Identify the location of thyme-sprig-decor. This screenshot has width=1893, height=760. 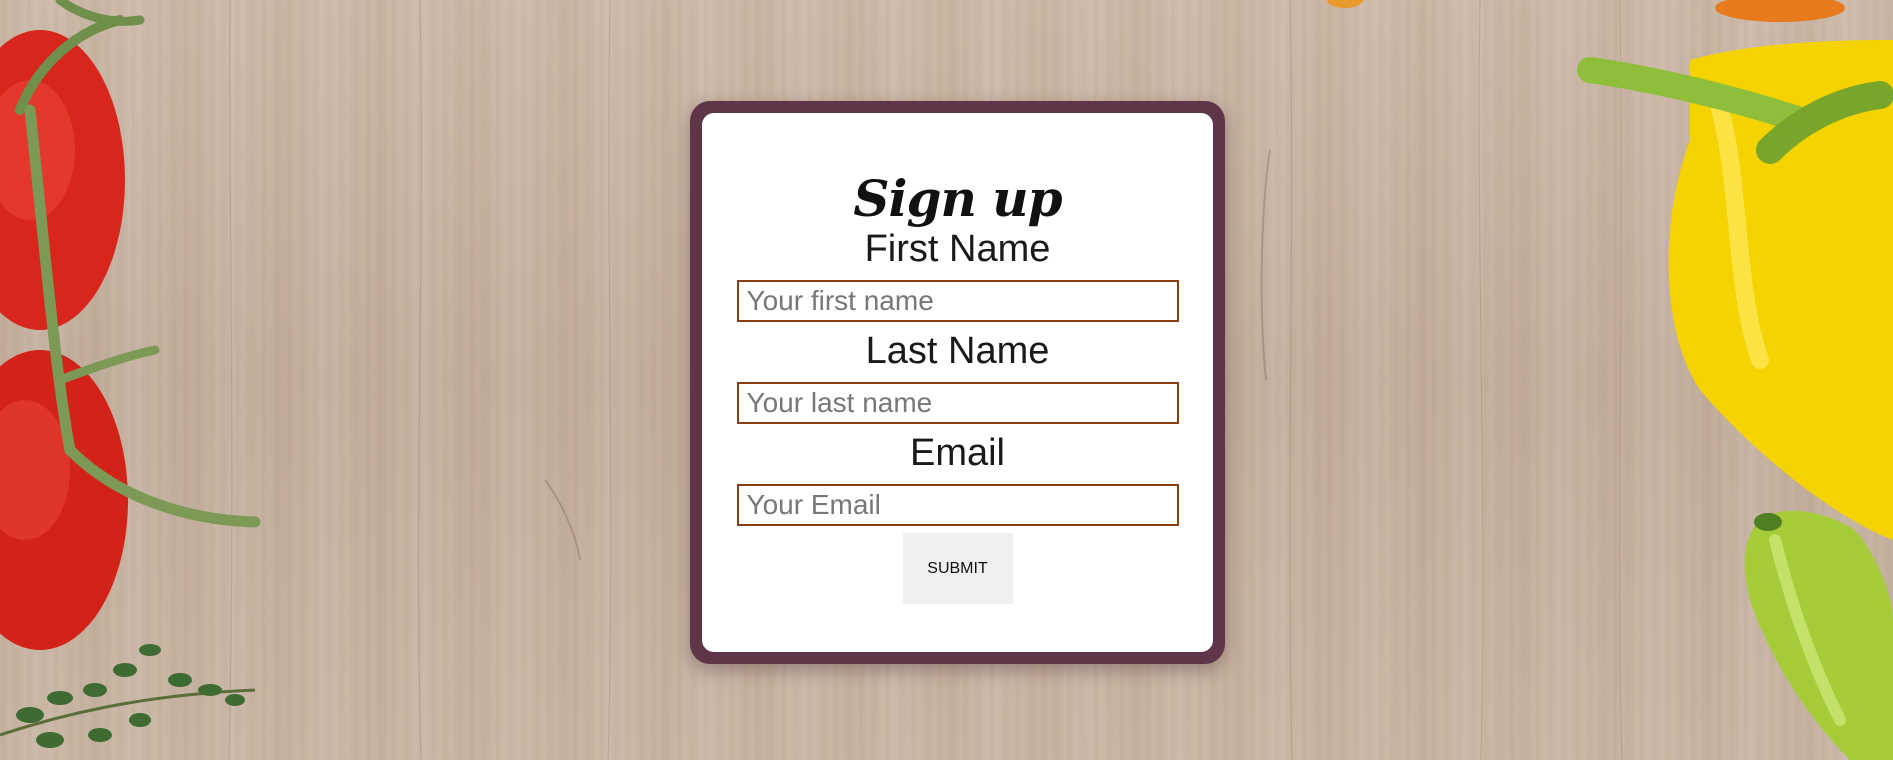
(128, 696).